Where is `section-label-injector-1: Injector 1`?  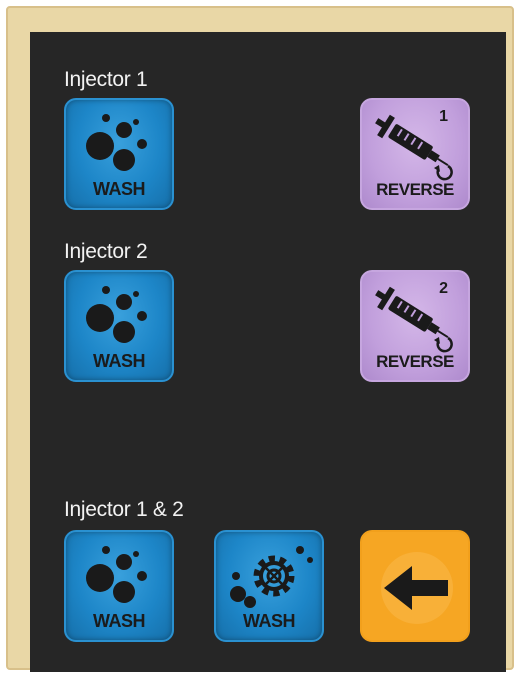 section-label-injector-1: Injector 1 is located at coordinates (106, 79).